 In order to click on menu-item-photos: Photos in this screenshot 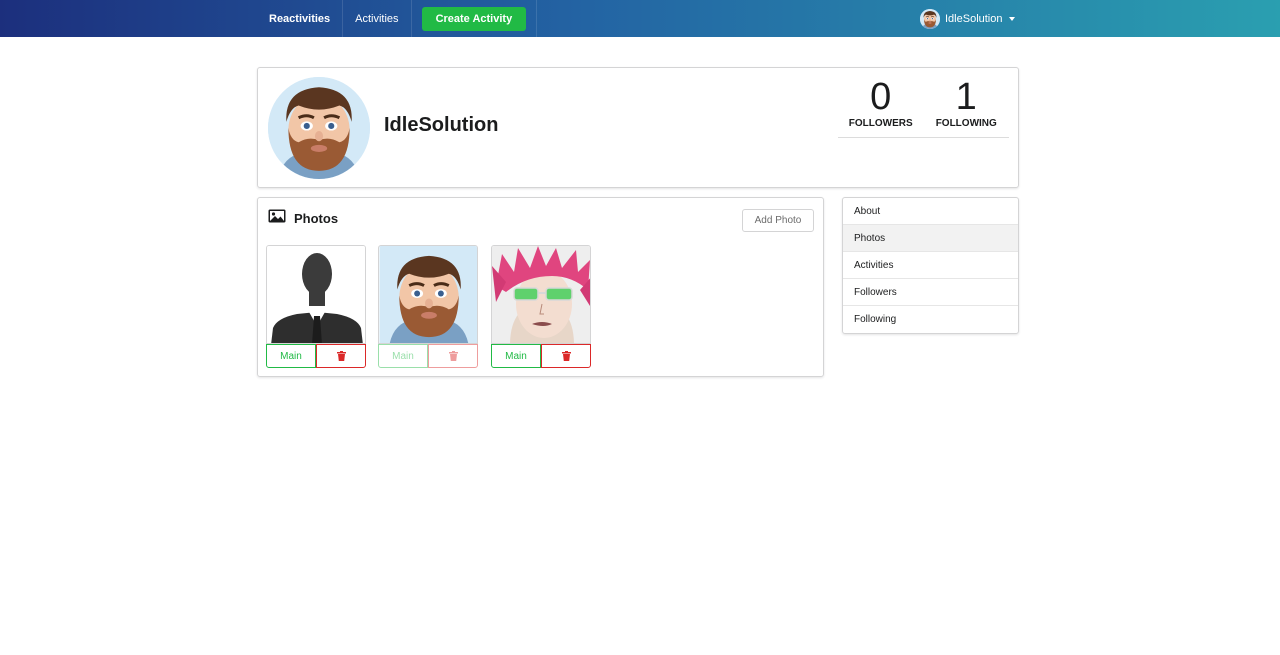, I will do `click(930, 238)`.